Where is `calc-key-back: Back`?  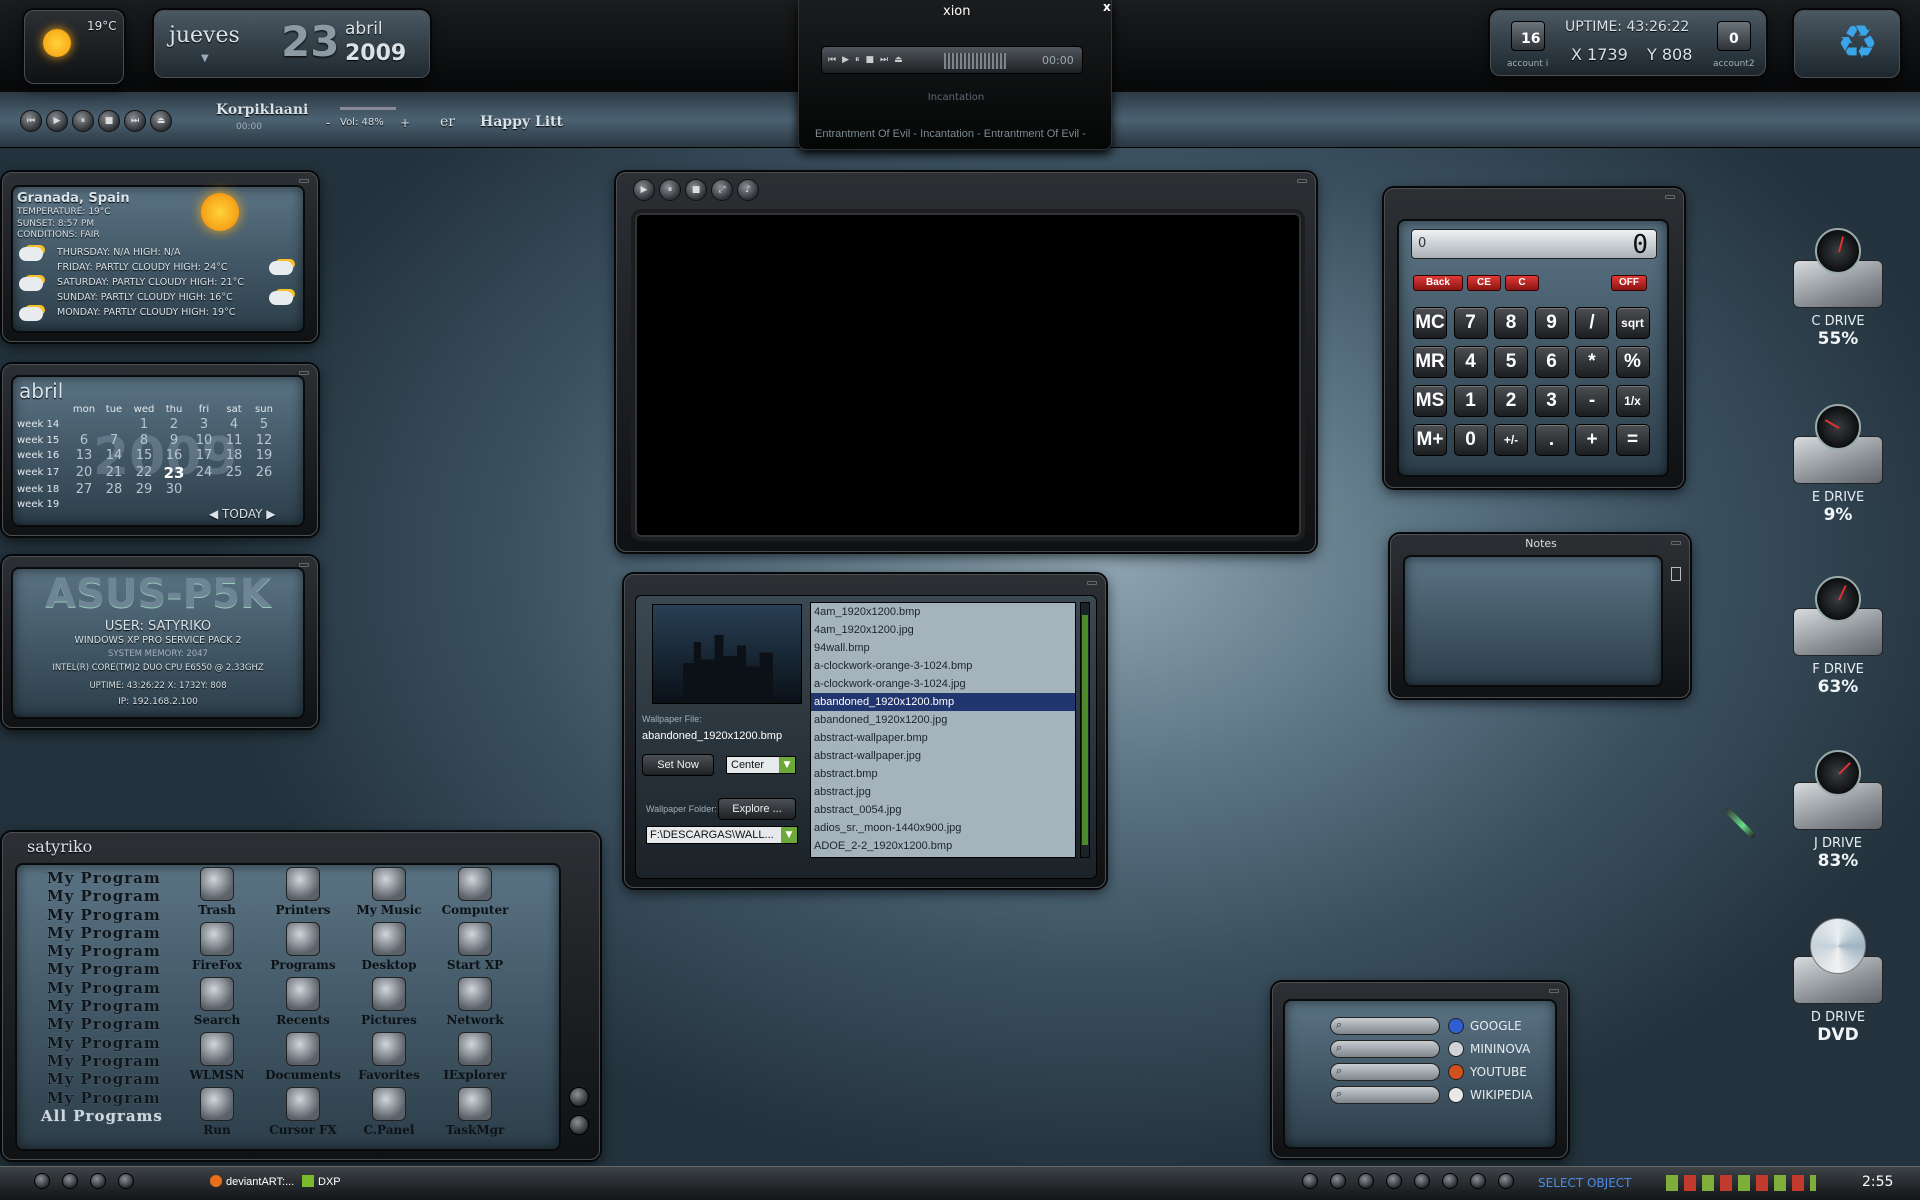 calc-key-back: Back is located at coordinates (1438, 283).